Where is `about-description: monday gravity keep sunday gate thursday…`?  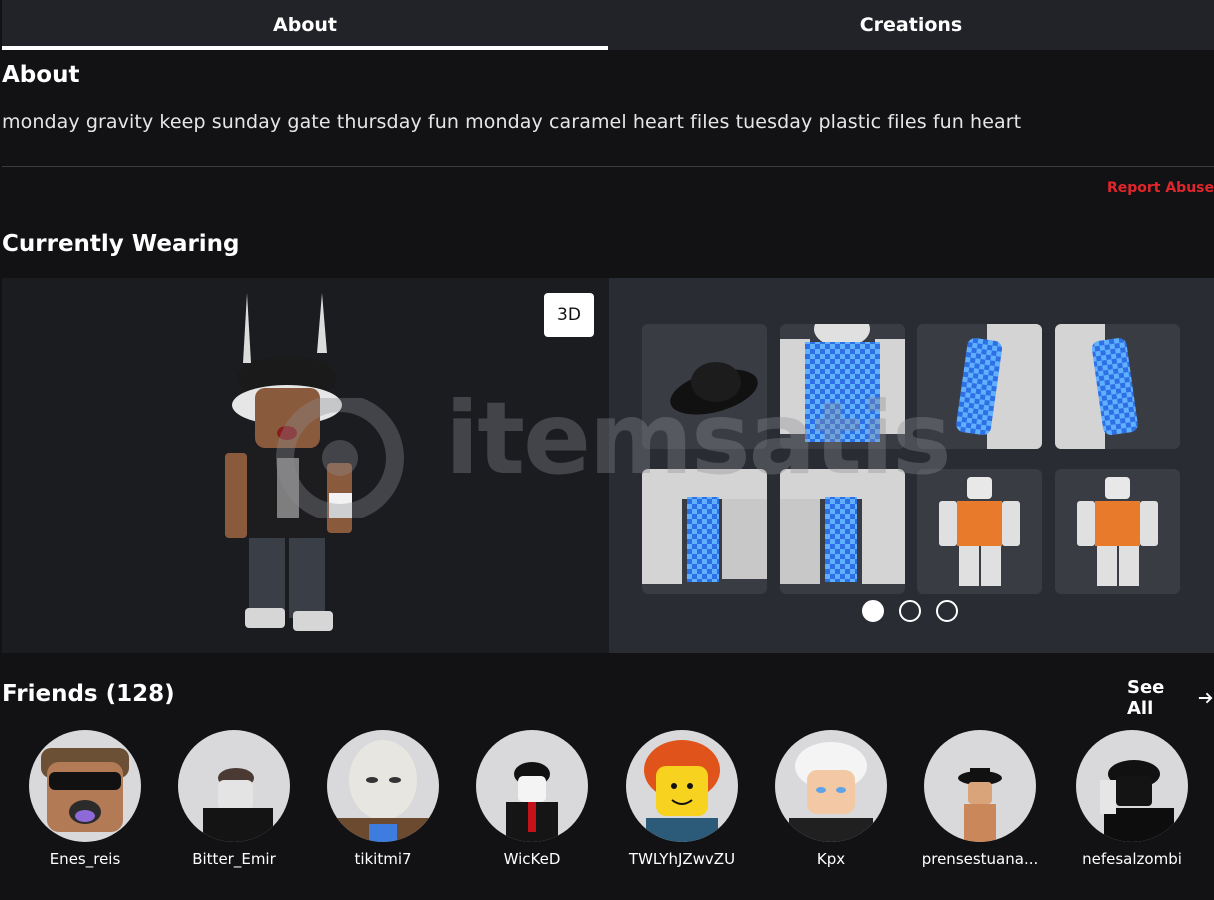
about-description: monday gravity keep sunday gate thursday… is located at coordinates (512, 122).